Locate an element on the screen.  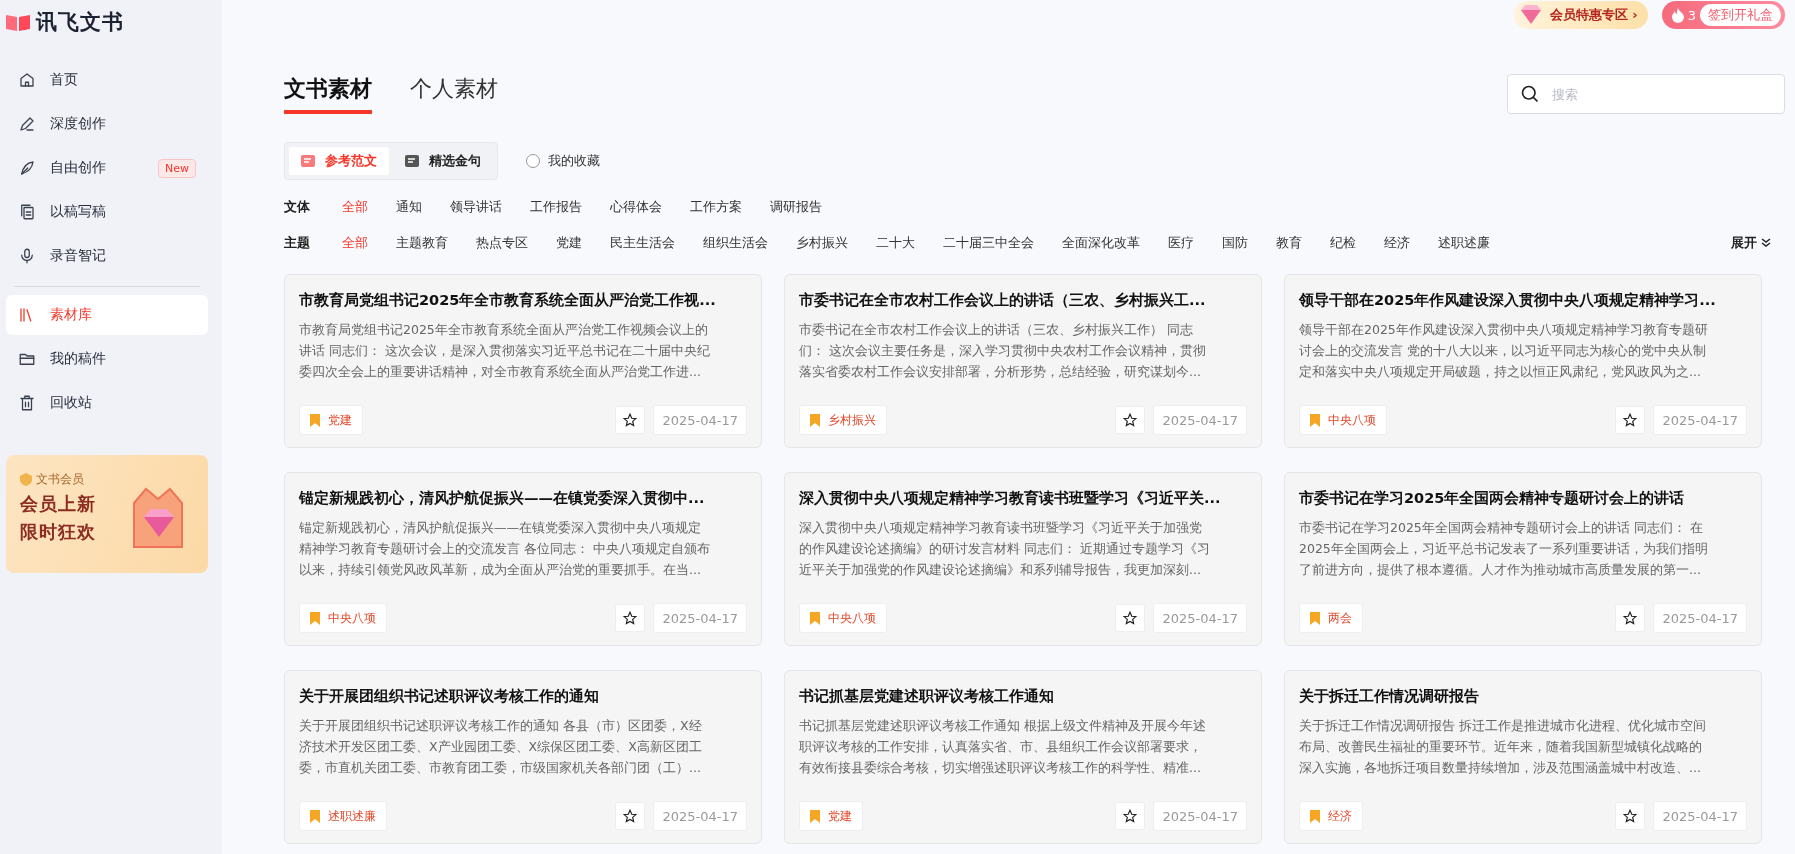
filter-option: 工作报告 is located at coordinates (556, 207).